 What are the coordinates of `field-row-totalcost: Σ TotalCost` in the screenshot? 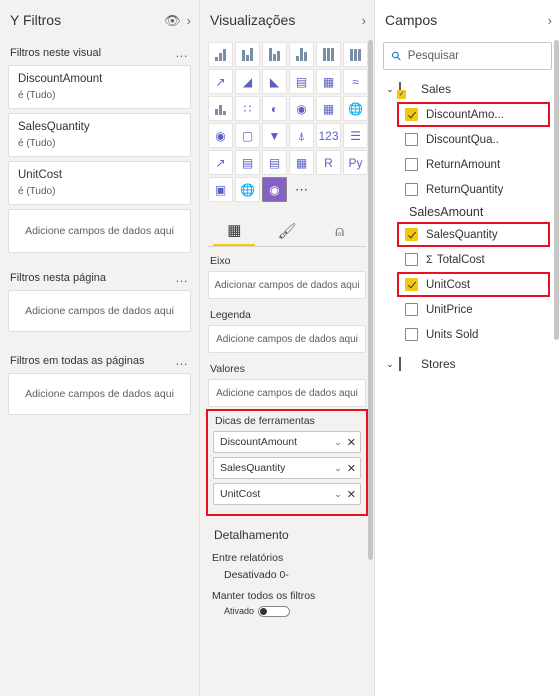 It's located at (467, 259).